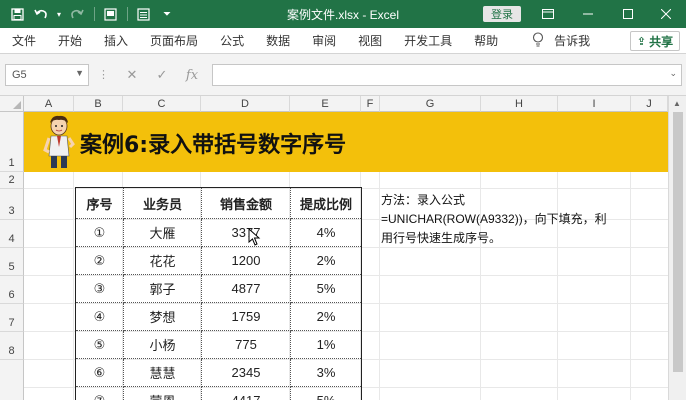 The height and width of the screenshot is (400, 686). I want to click on table-cell: 大雁, so click(162, 232).